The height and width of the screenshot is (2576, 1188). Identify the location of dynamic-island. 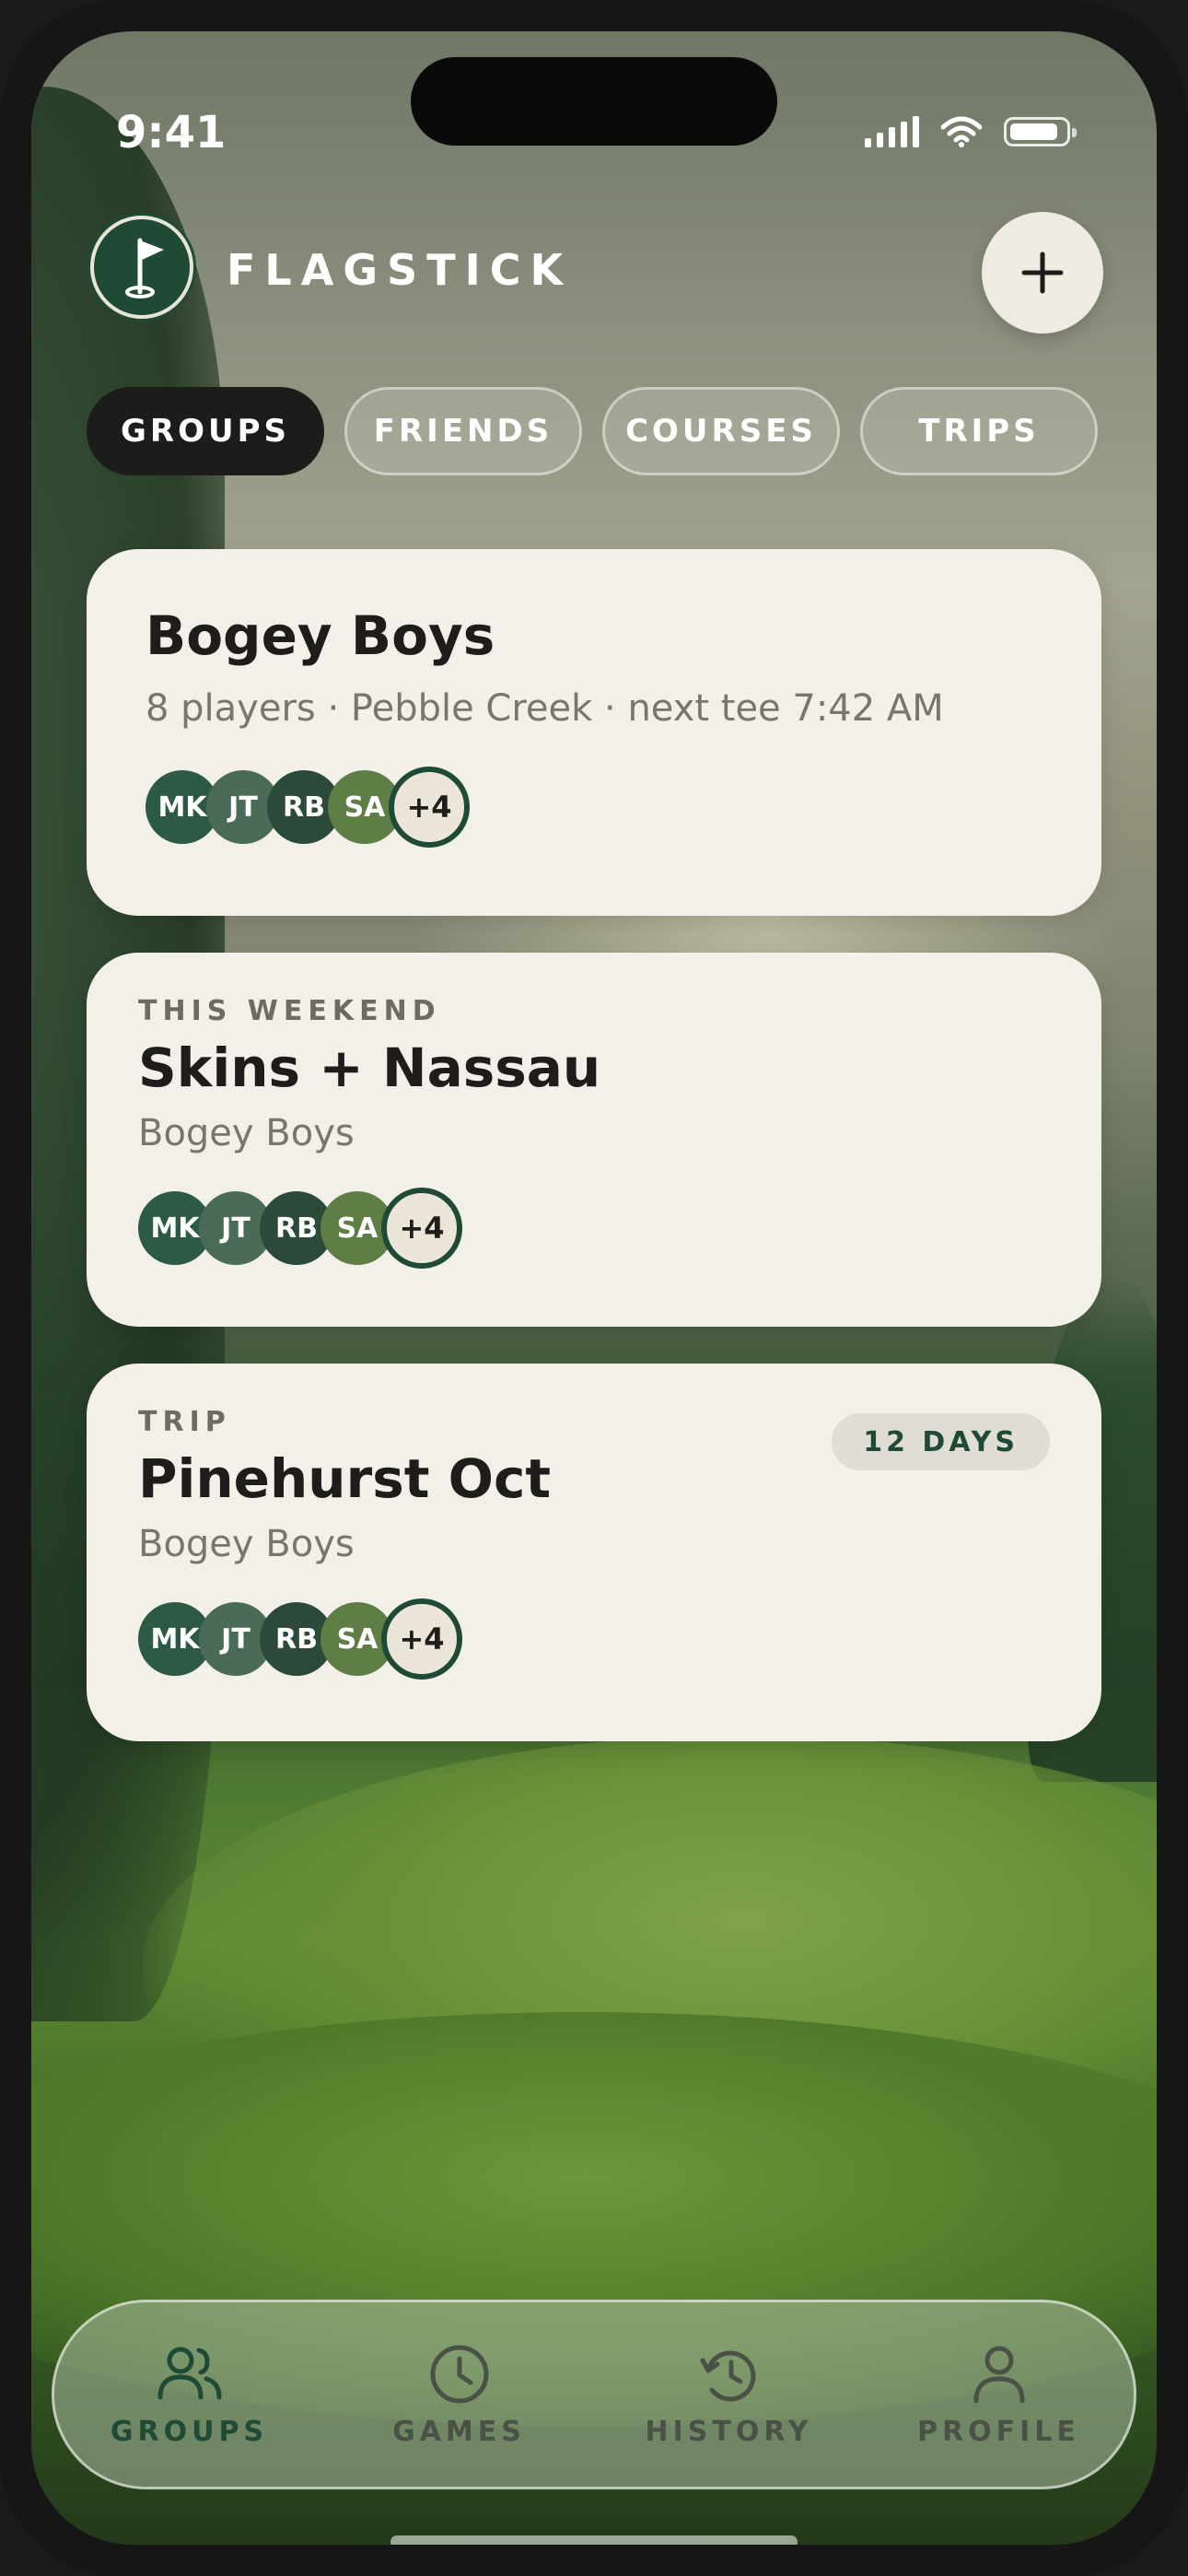
(594, 101).